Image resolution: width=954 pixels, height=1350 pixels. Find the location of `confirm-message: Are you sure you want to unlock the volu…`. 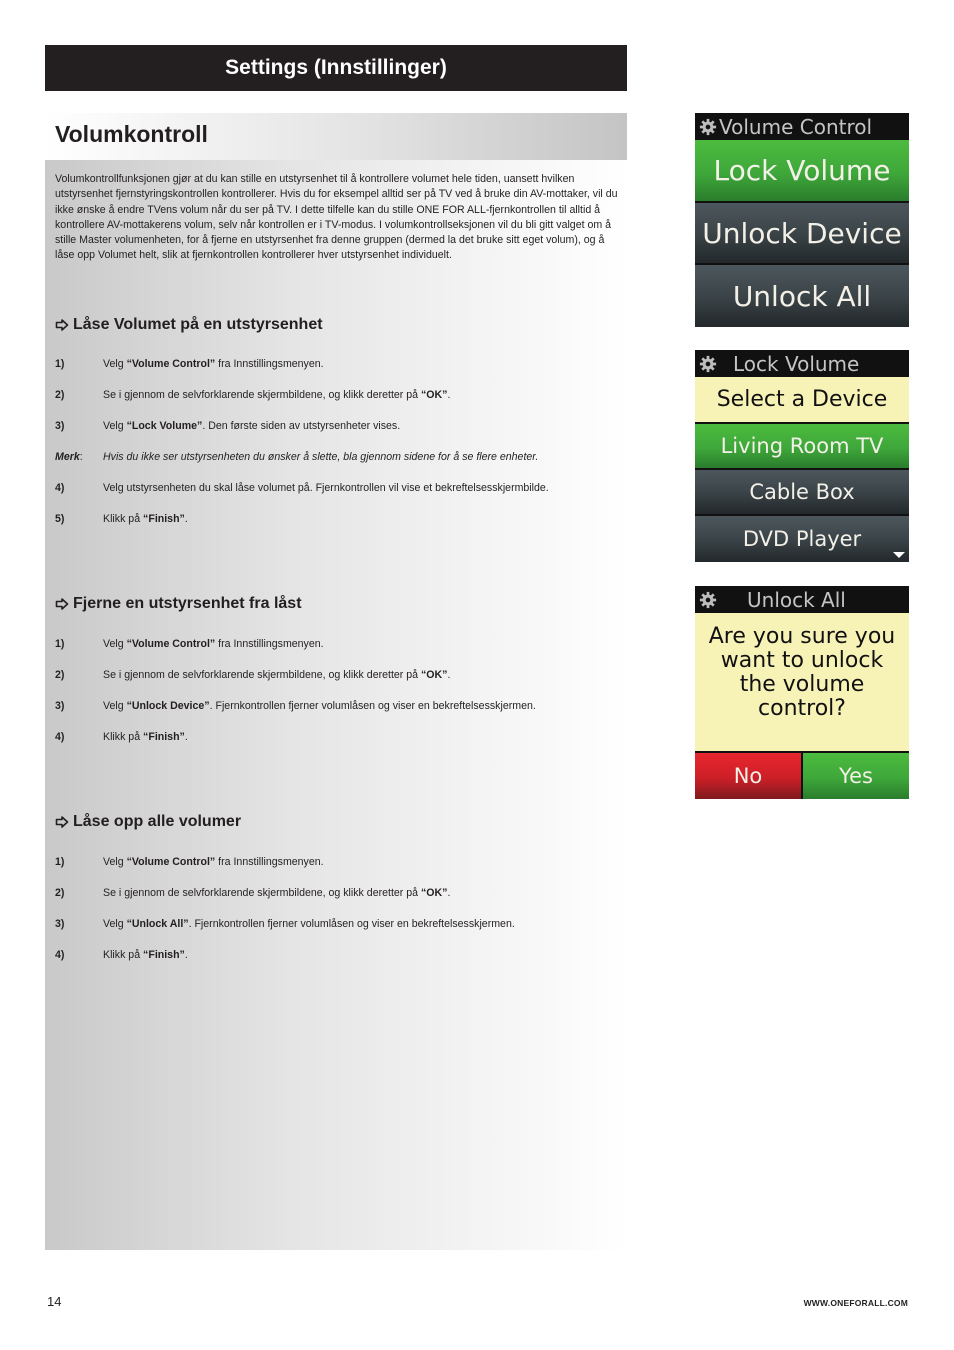

confirm-message: Are you sure you want to unlock the volu… is located at coordinates (802, 683).